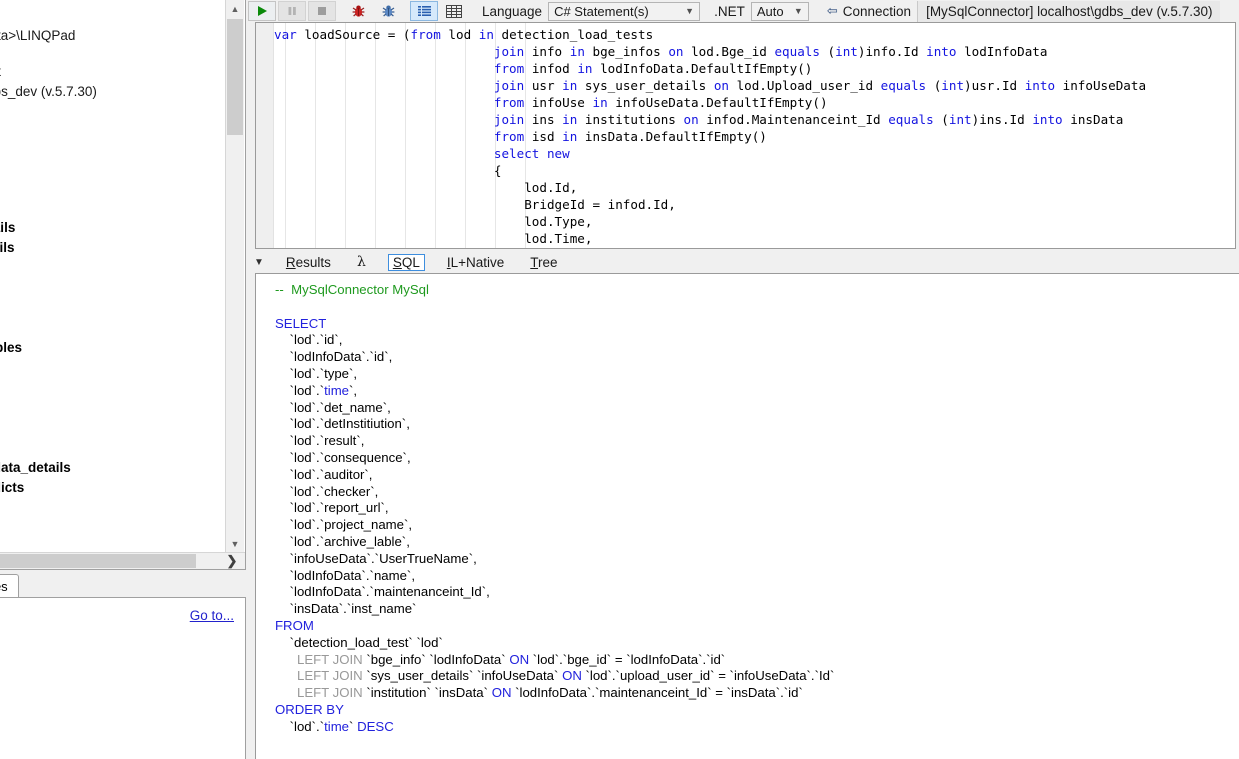  What do you see at coordinates (438, 659) in the screenshot?
I see `sql-token: `bge_info` `lodInfoData`` at bounding box center [438, 659].